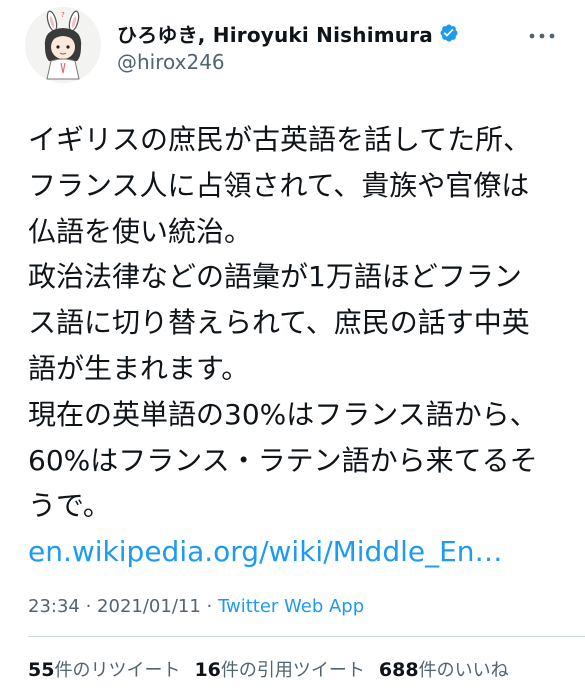  I want to click on tweet-line: 現在の英単語の30%はフランス語から、, so click(283, 414).